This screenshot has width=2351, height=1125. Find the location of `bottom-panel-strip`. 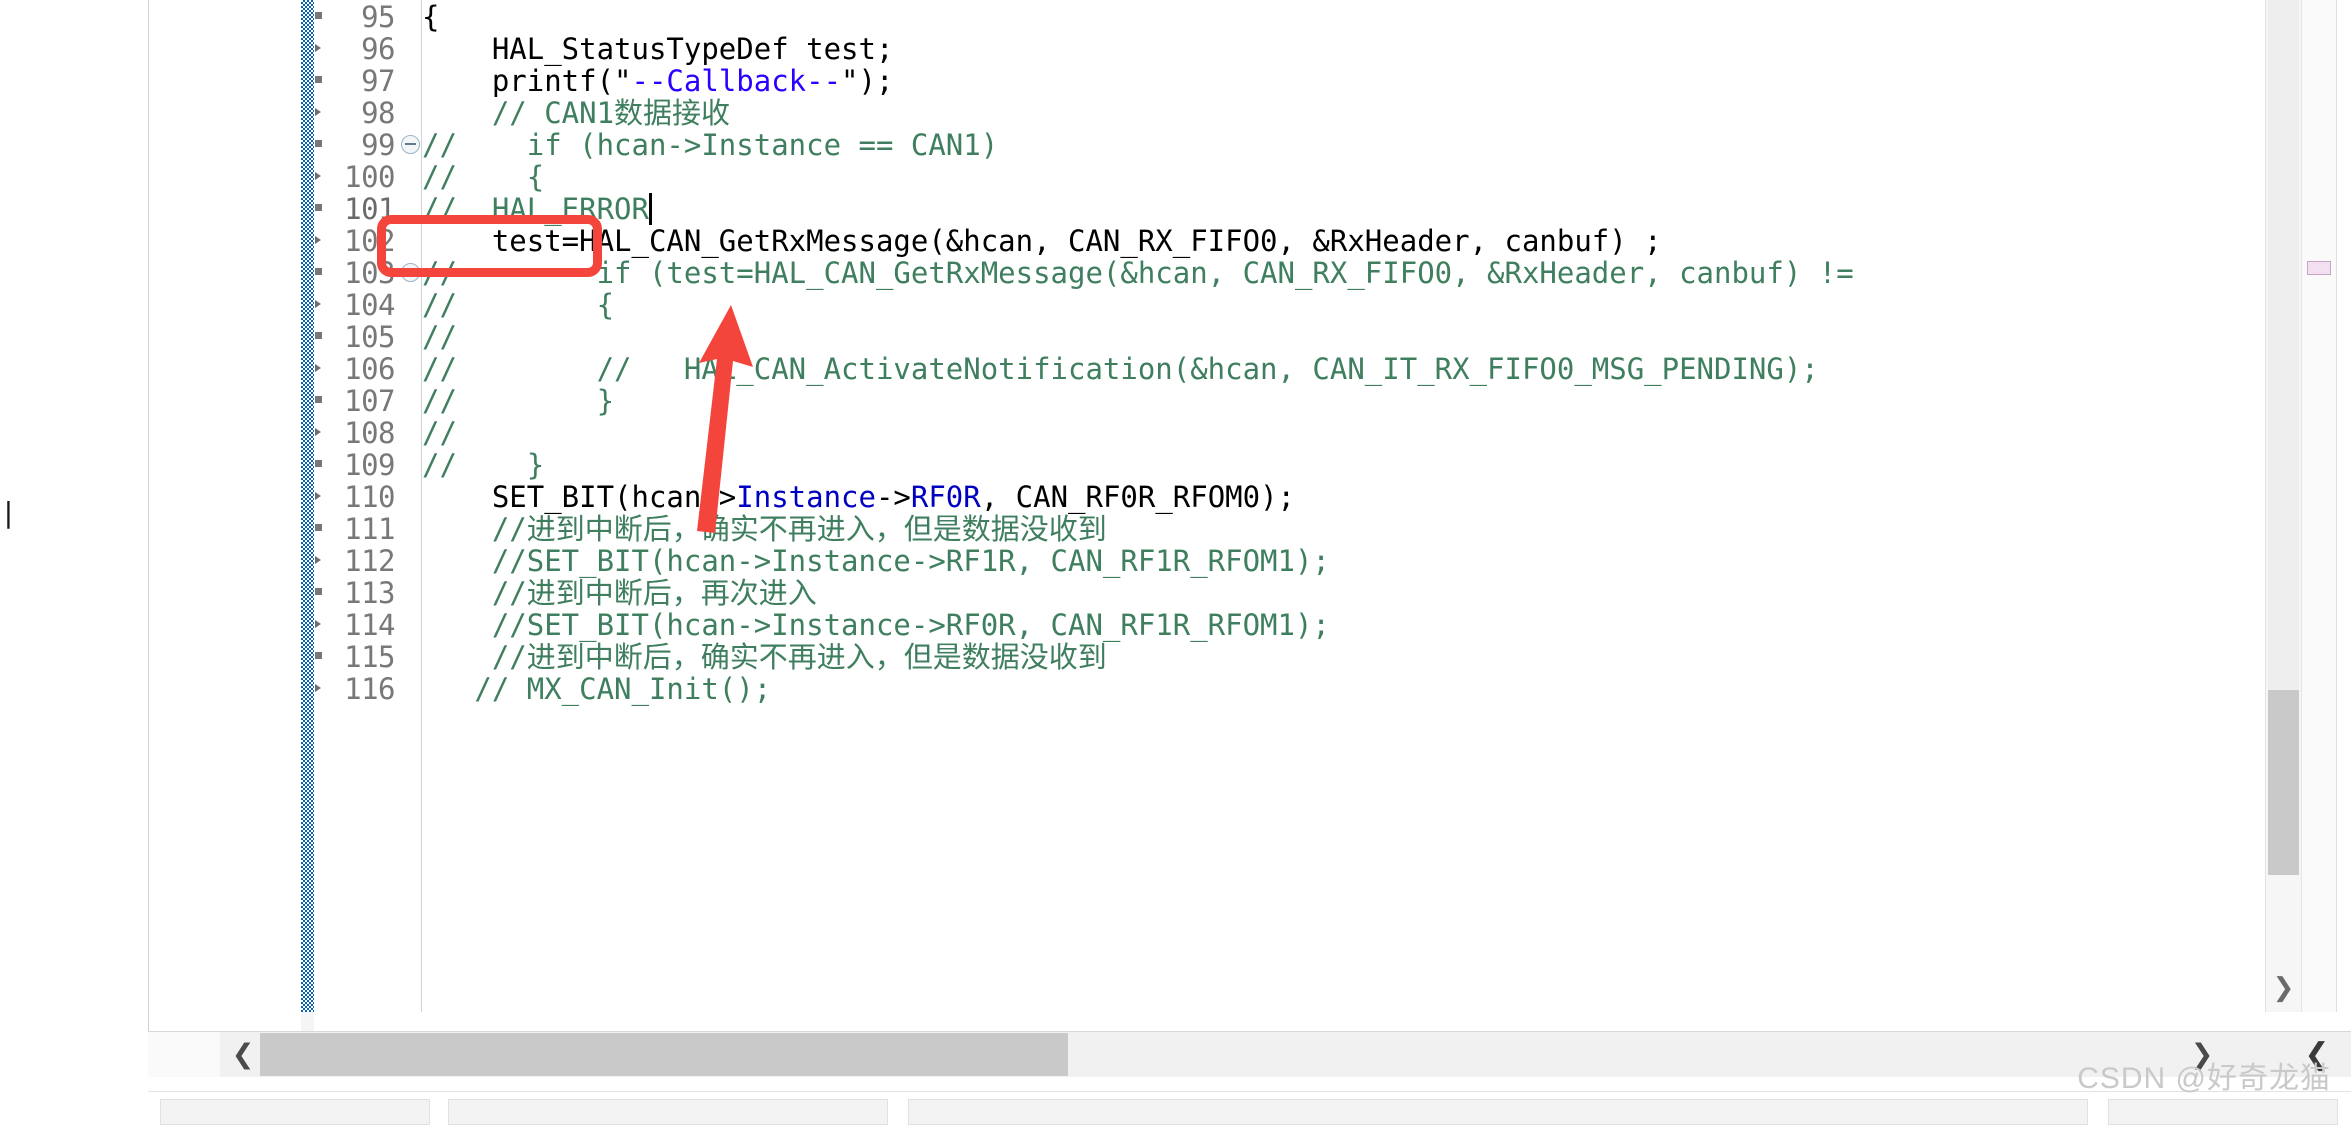

bottom-panel-strip is located at coordinates (1249, 1101).